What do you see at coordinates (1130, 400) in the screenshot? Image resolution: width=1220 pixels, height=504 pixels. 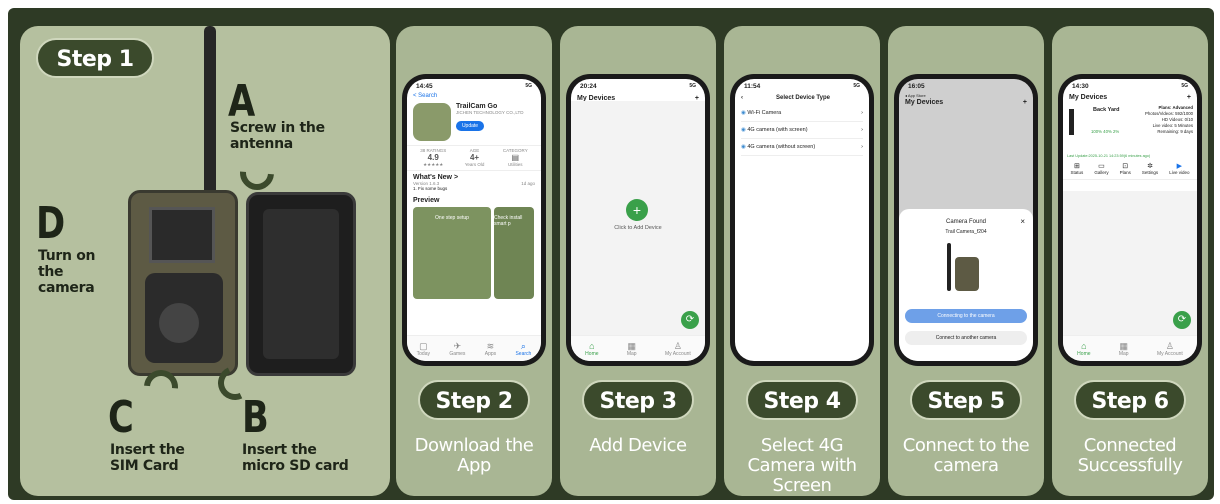 I see `step6-badge: Step 6` at bounding box center [1130, 400].